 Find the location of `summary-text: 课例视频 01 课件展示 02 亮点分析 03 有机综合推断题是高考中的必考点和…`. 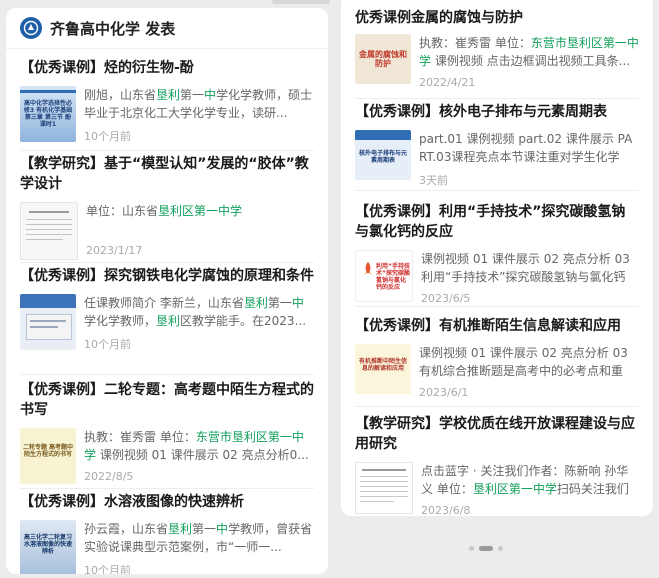

summary-text: 课例视频 01 课件展示 02 亮点分析 03 有机综合推断题是高考中的必考点和… is located at coordinates (523, 362).